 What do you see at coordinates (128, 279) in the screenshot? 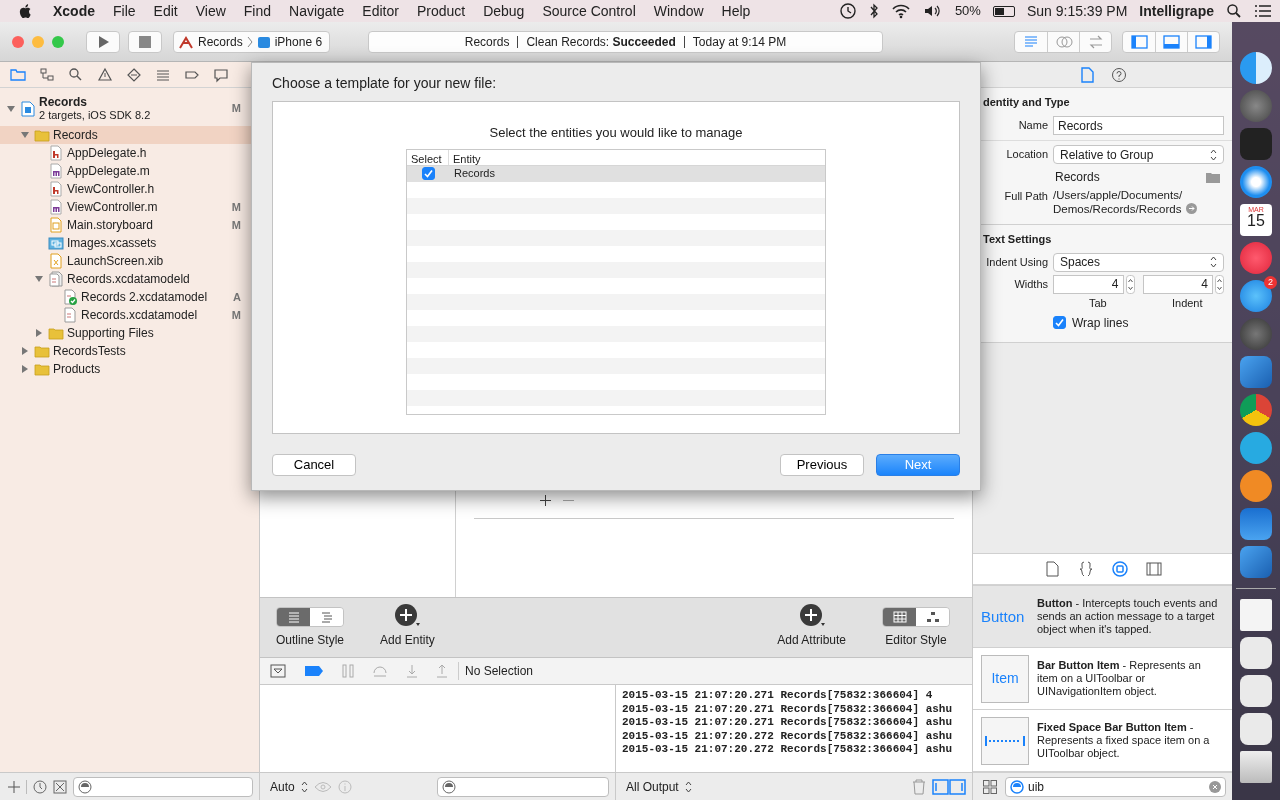
I see `file-name: Records.xcdatamodeld` at bounding box center [128, 279].